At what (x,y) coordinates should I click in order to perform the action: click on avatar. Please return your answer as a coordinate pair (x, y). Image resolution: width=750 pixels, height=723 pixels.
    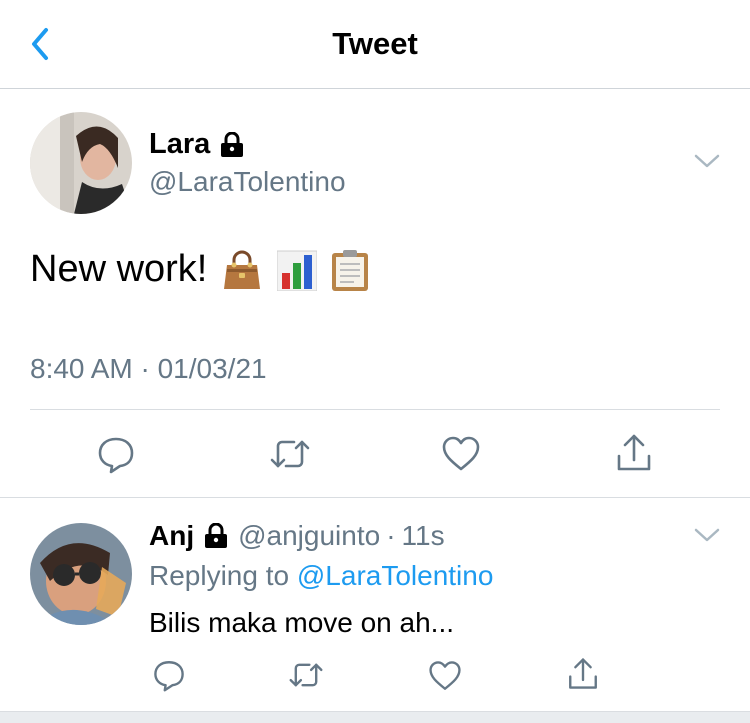
    Looking at the image, I should click on (81, 163).